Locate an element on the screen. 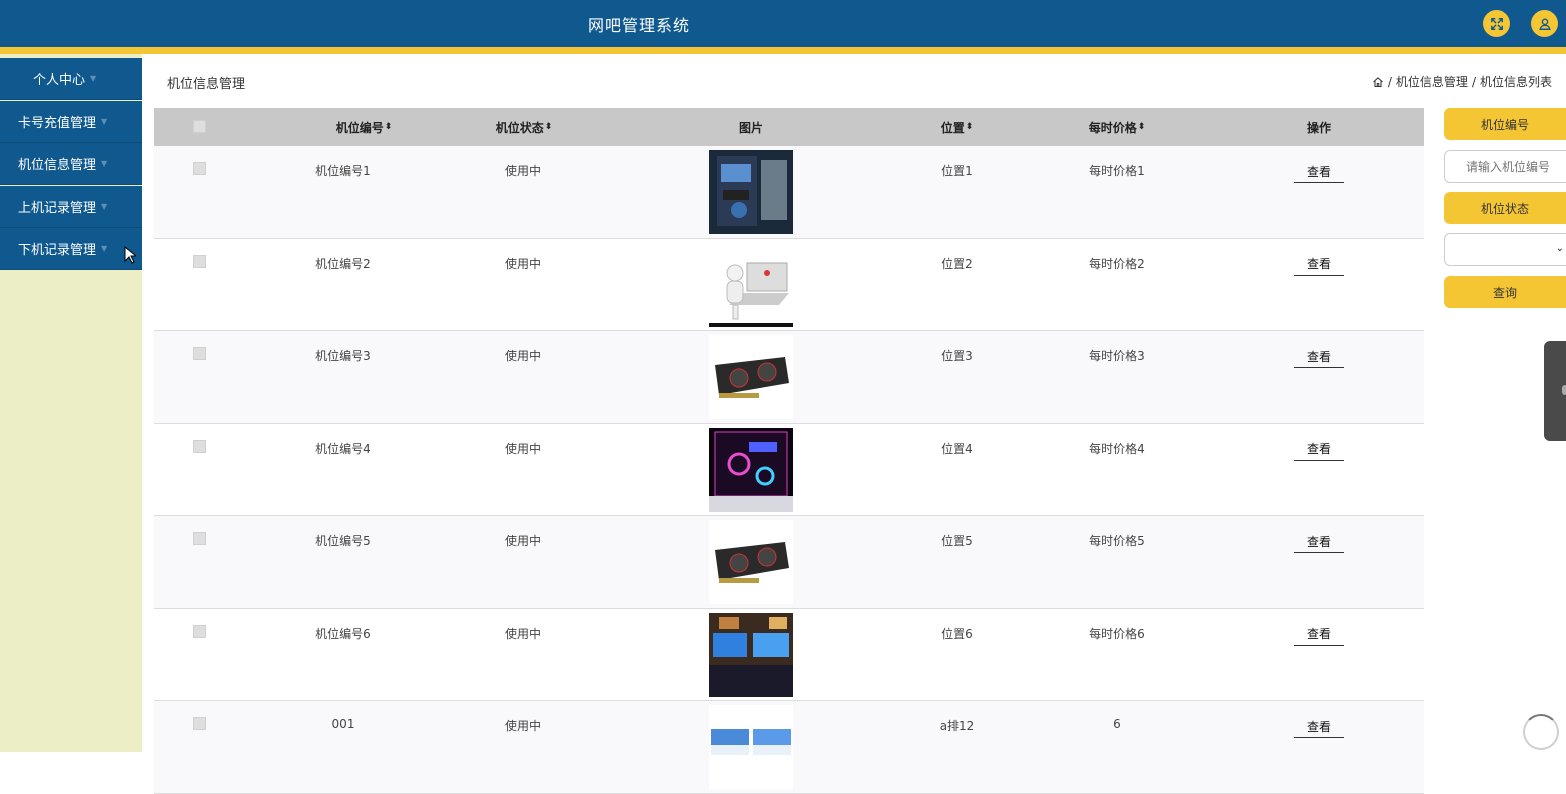 Image resolution: width=1566 pixels, height=794 pixels. sidebar-item-label: 机位信息管理 is located at coordinates (57, 165).